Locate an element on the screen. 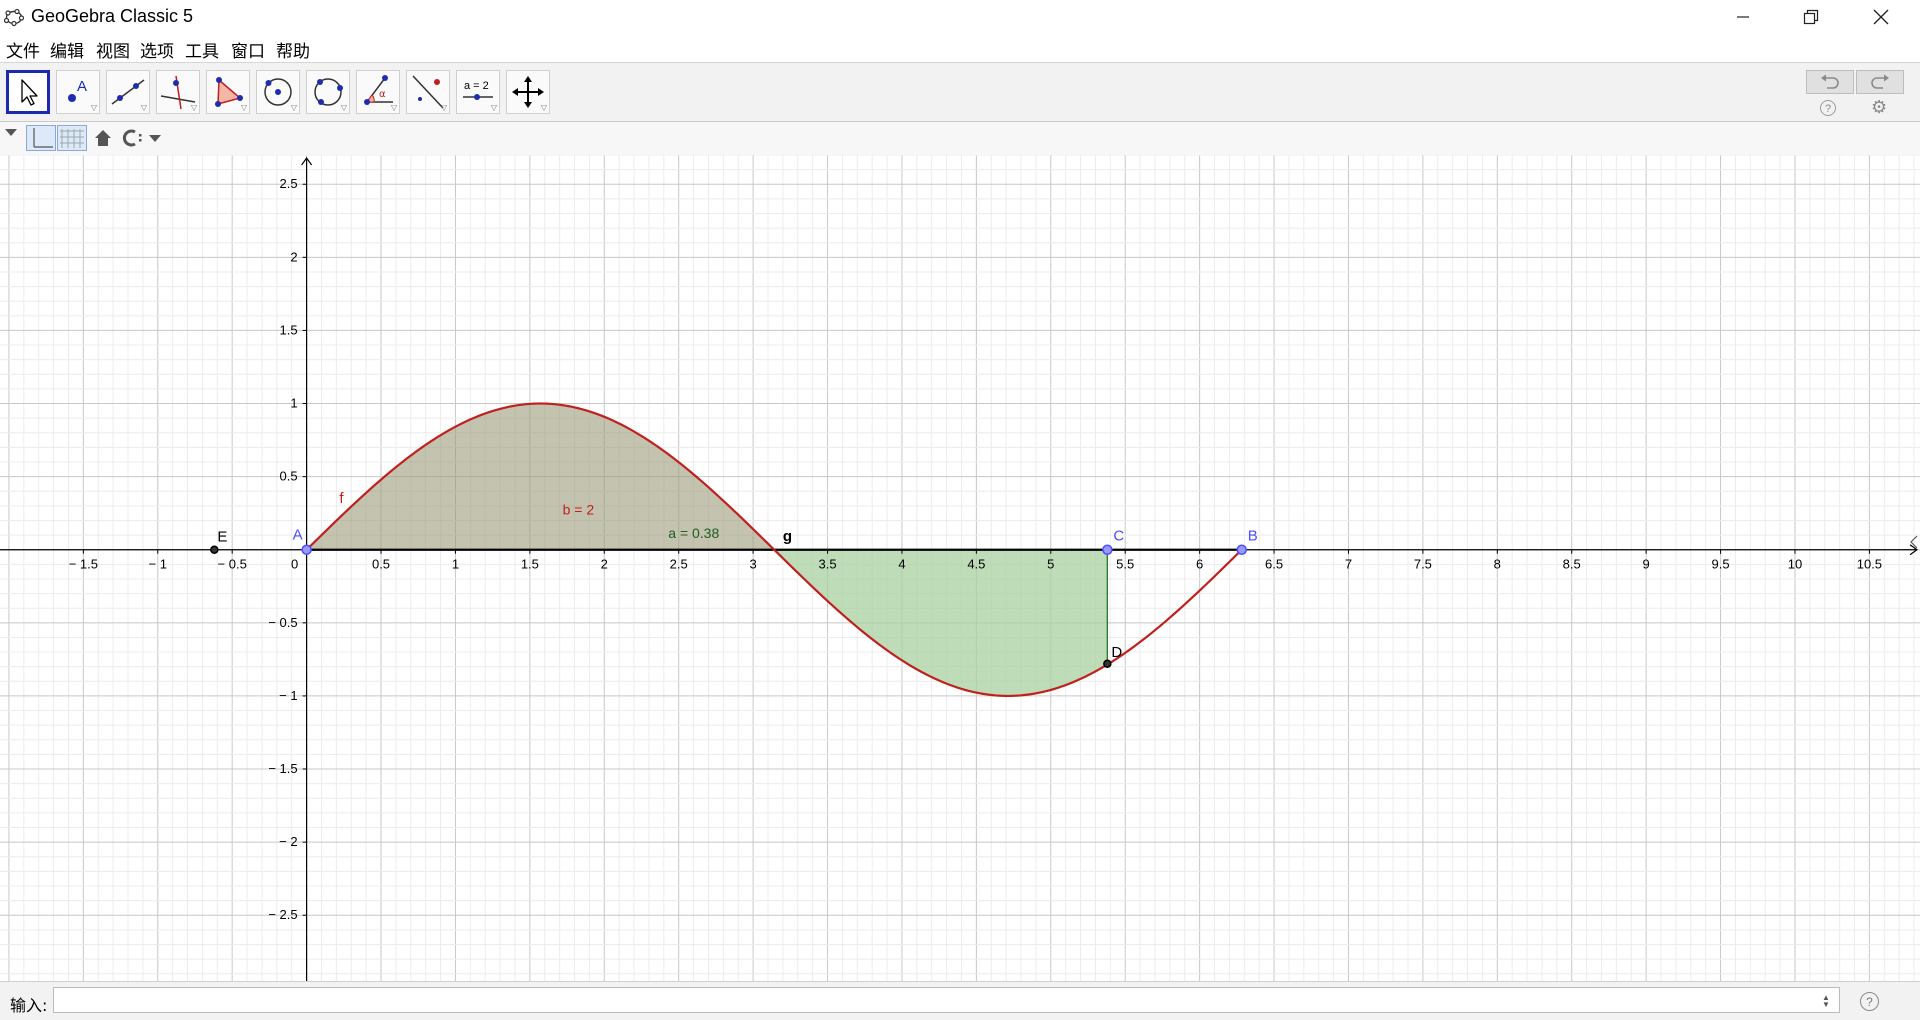 This screenshot has width=1920, height=1020. point-label-B: B is located at coordinates (1253, 536).